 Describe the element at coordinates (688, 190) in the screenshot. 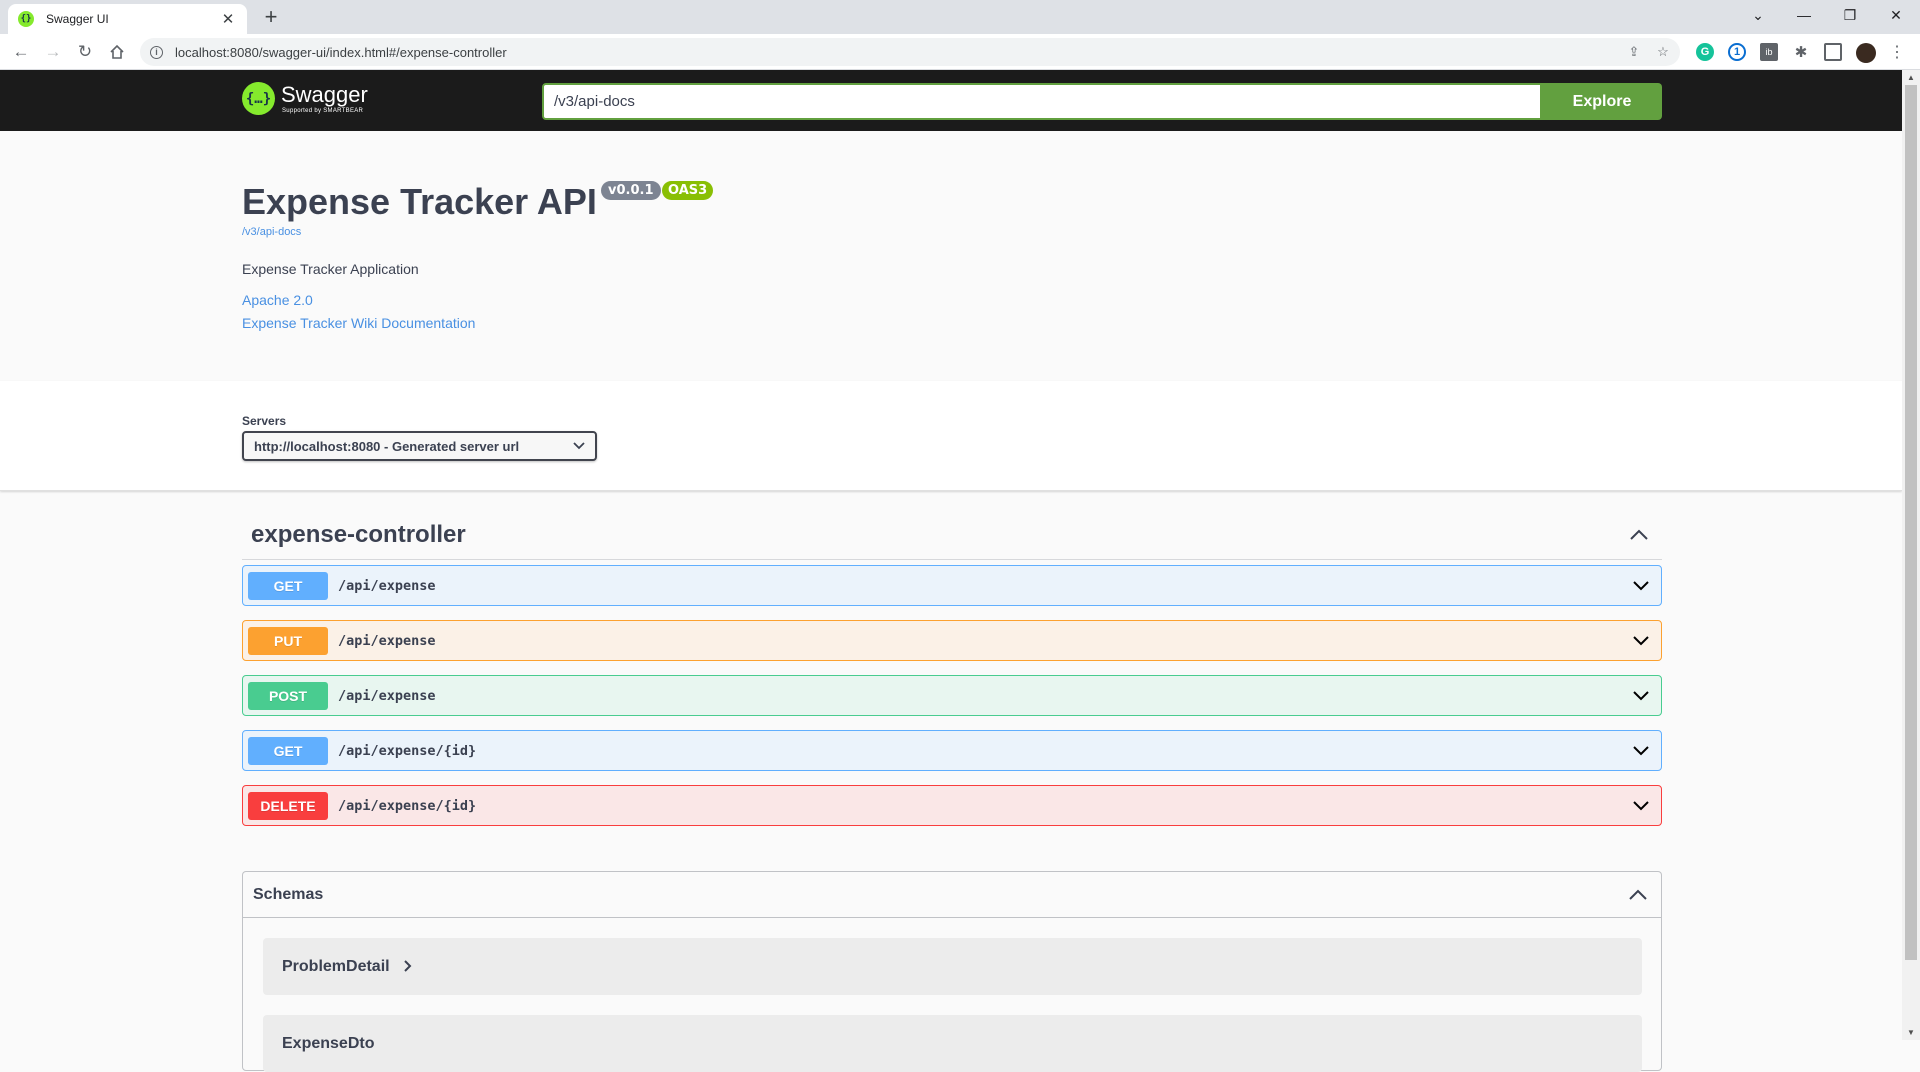

I see `oas-badge: OAS3` at that location.